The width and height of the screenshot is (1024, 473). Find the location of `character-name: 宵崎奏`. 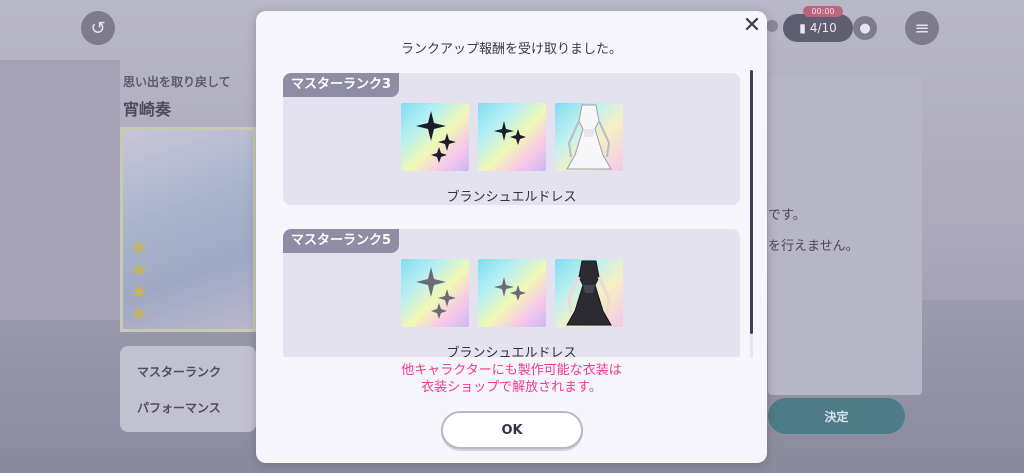

character-name: 宵崎奏 is located at coordinates (147, 109).